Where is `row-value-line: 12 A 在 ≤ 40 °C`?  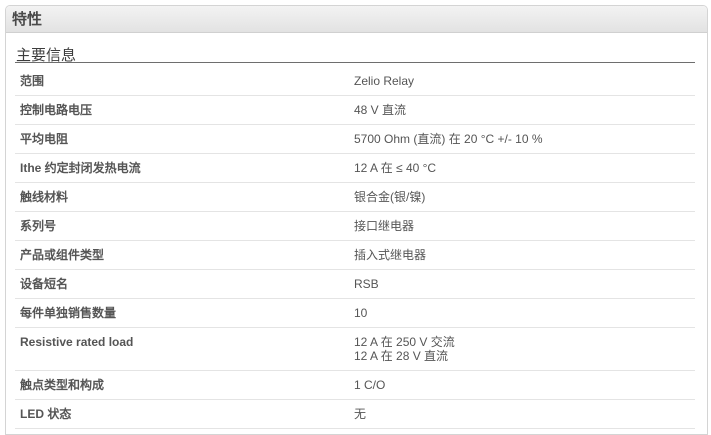 row-value-line: 12 A 在 ≤ 40 °C is located at coordinates (395, 168).